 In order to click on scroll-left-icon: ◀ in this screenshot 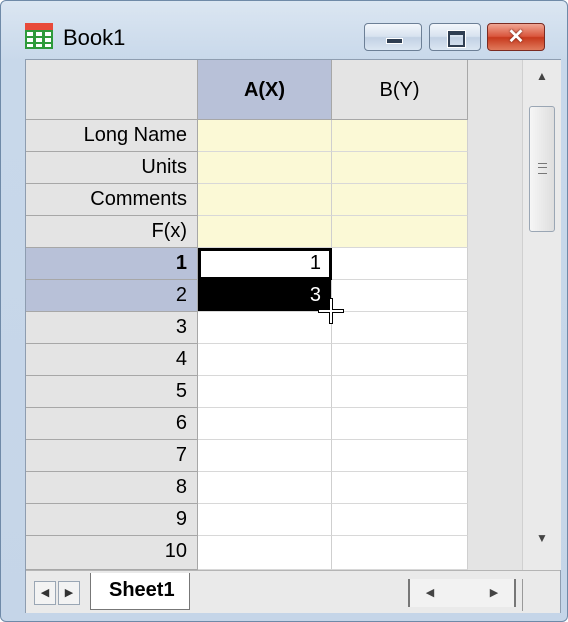, I will do `click(430, 593)`.